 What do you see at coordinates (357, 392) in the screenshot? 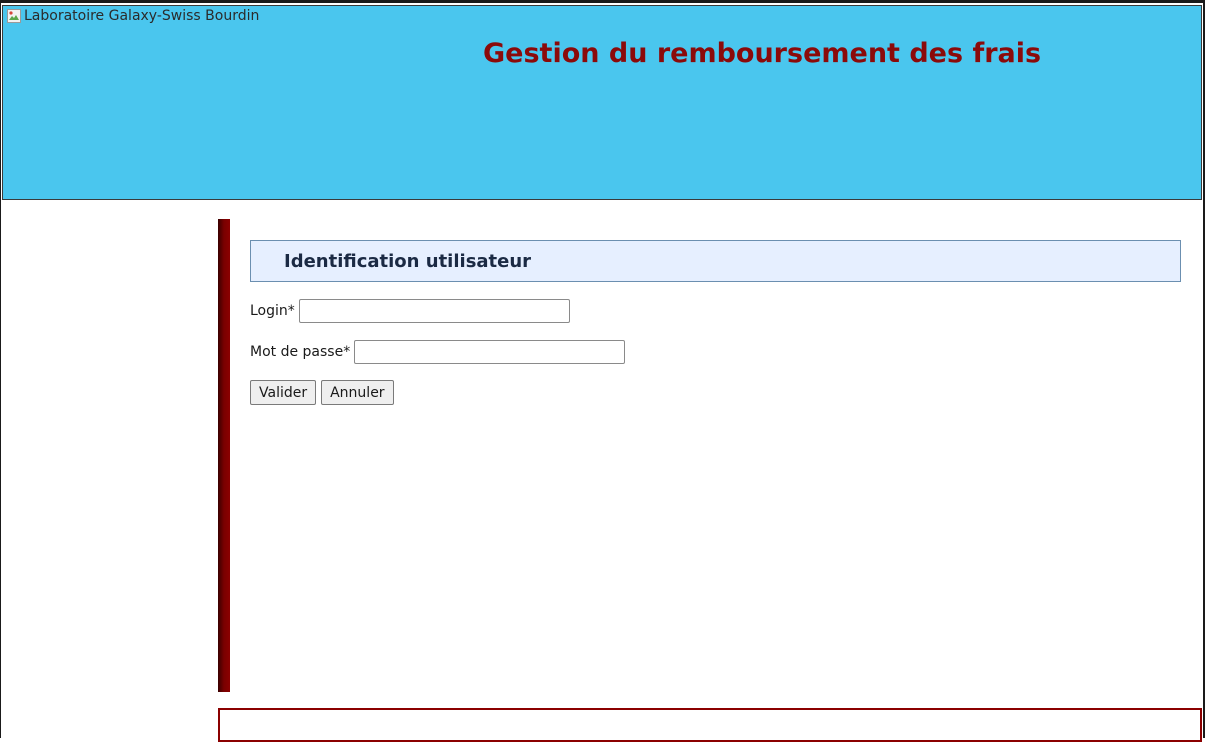
I see `cancel-button: Annuler` at bounding box center [357, 392].